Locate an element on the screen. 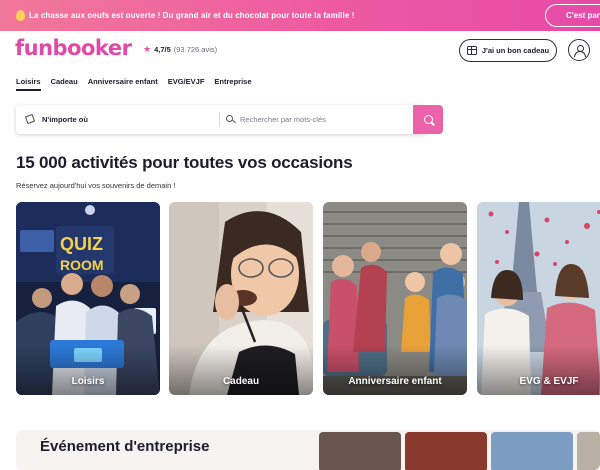 The width and height of the screenshot is (600, 470). gift-voucher-button: J'ai un bon cadeau is located at coordinates (508, 50).